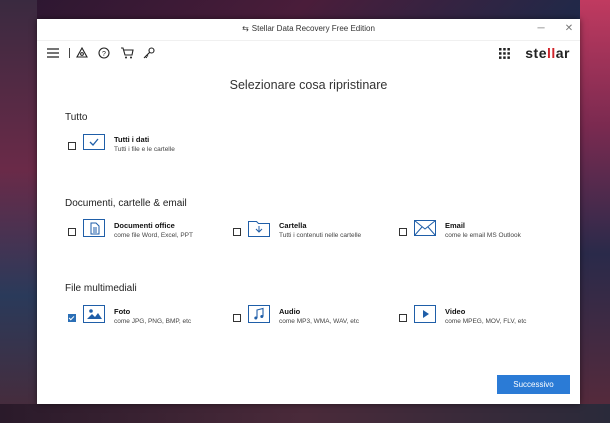 The height and width of the screenshot is (423, 610). Describe the element at coordinates (132, 139) in the screenshot. I see `option-label: Tutti i dati` at that location.